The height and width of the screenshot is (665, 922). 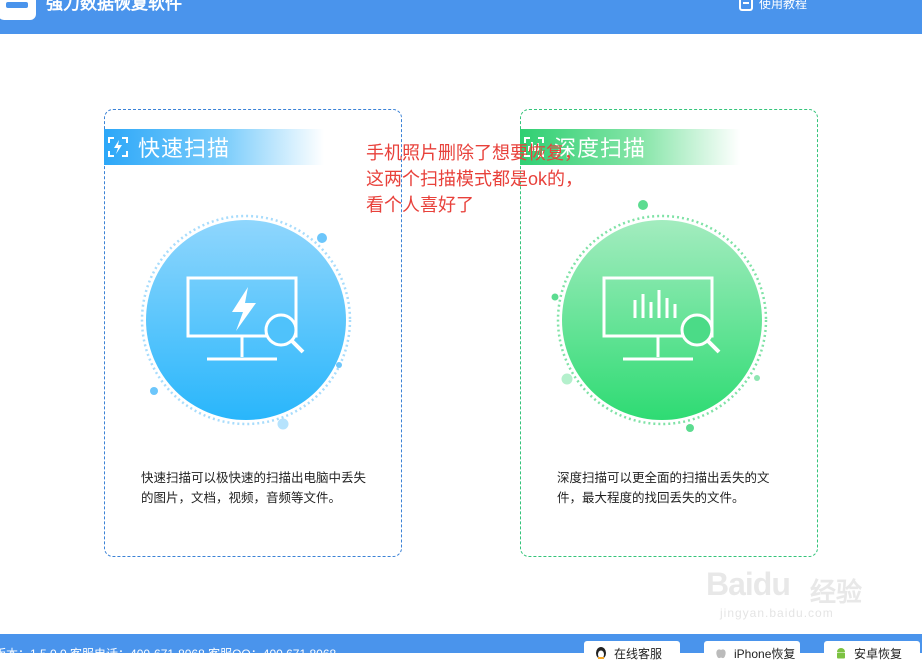 I want to click on tutorial-label: 使用教程, so click(x=783, y=5).